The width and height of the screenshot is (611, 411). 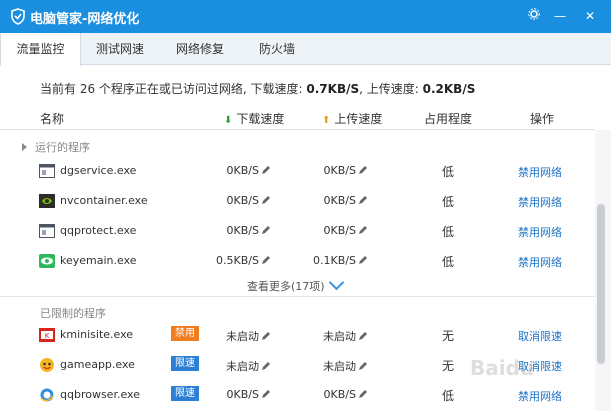 I want to click on tab-bar: 流量监控 测试网速 网络修复 防火墙, so click(x=305, y=49).